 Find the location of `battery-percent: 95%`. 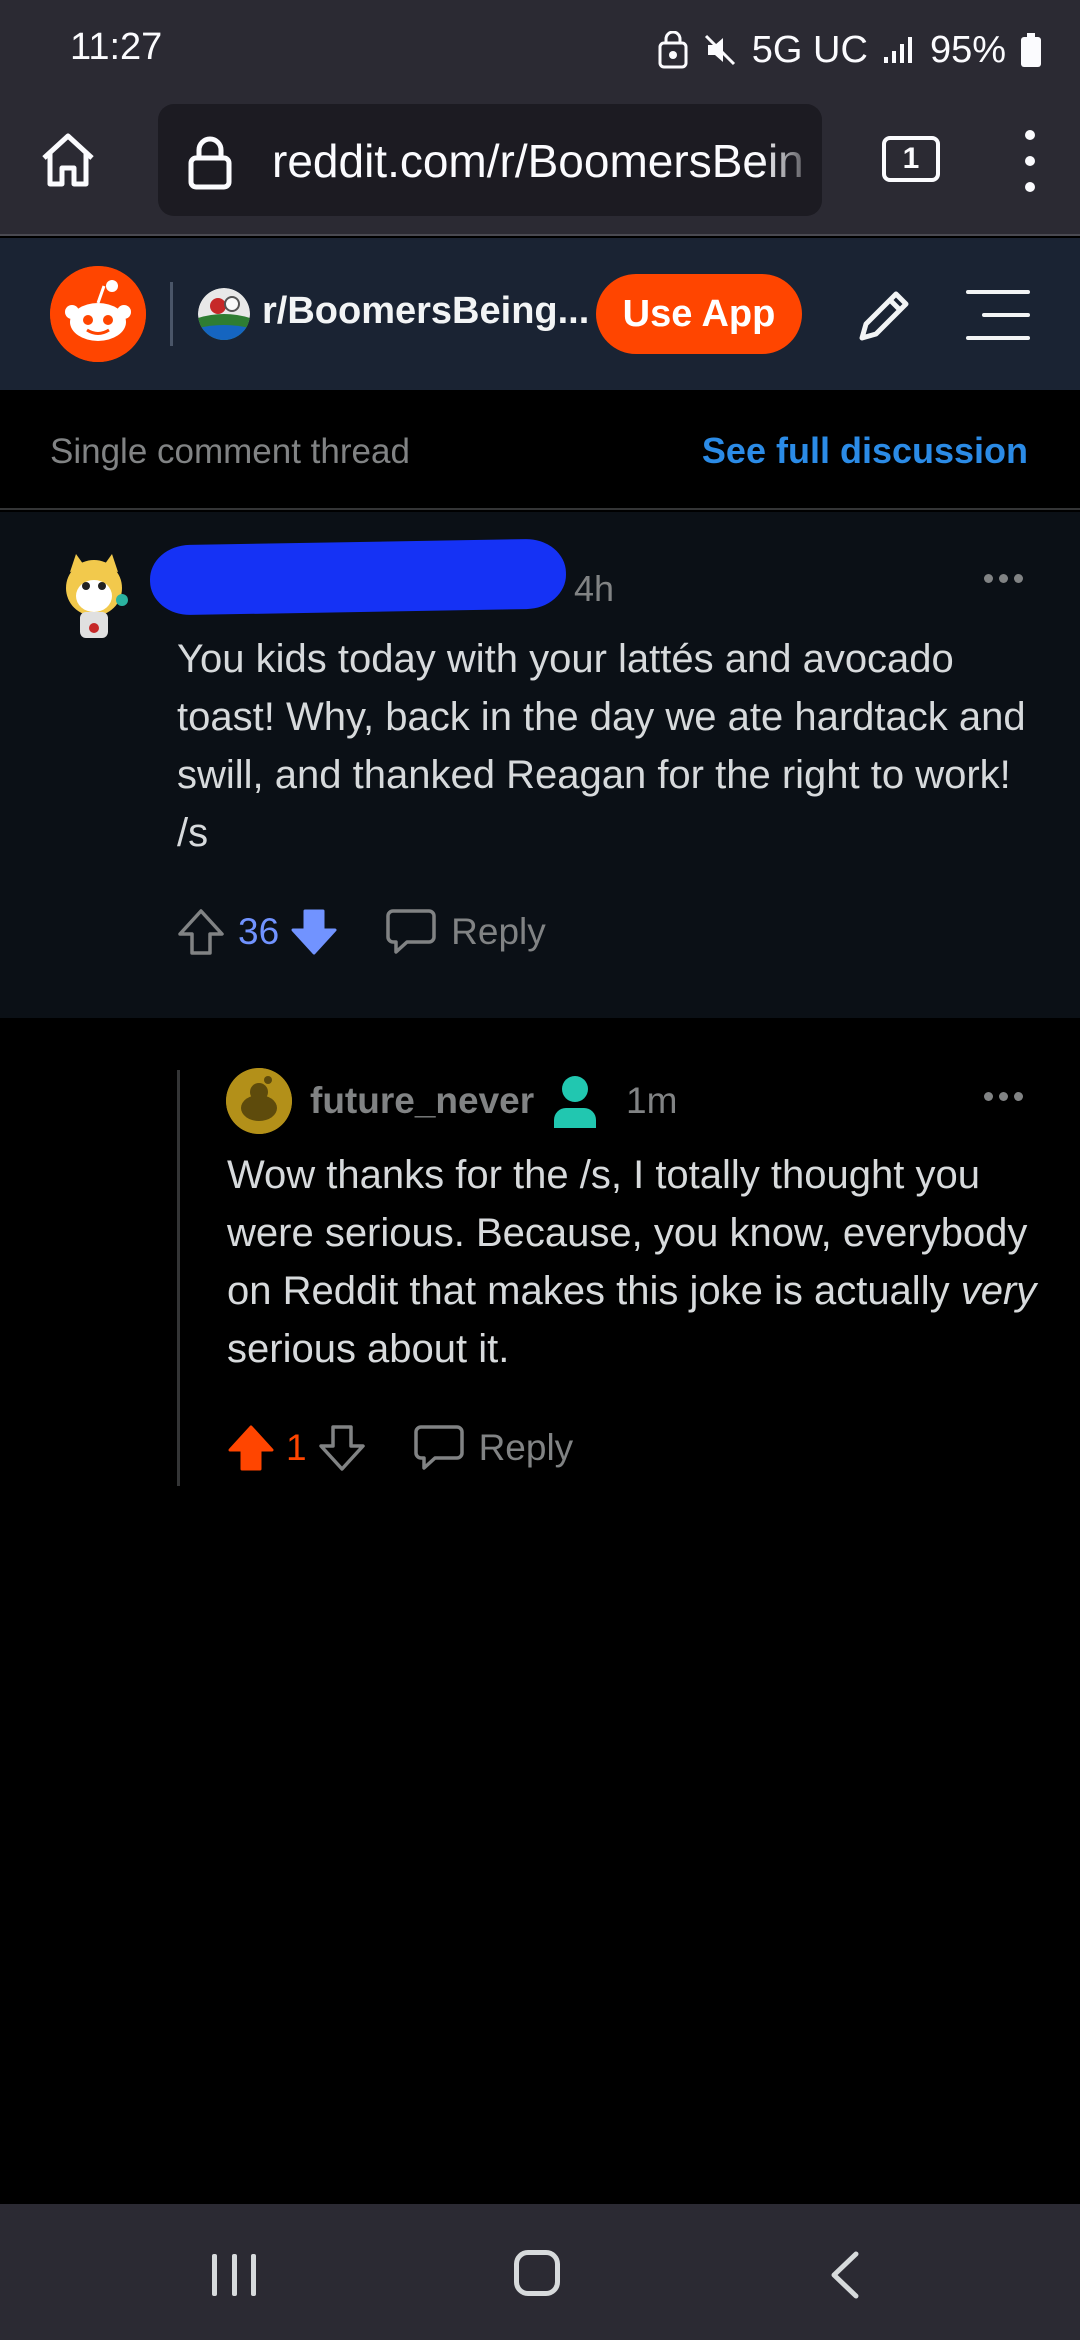

battery-percent: 95% is located at coordinates (967, 49).